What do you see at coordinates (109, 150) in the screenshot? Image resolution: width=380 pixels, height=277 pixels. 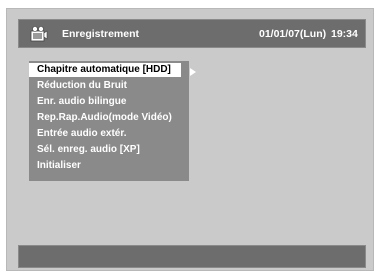 I see `menu-item-sel-enreg-audio: Sél. enreg. audio [XP]` at bounding box center [109, 150].